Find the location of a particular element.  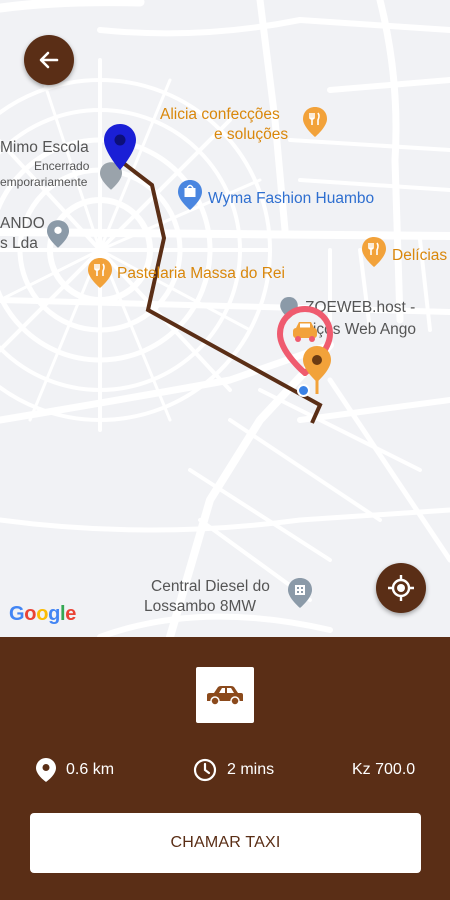

price-value: Kz 700.0 is located at coordinates (384, 769).